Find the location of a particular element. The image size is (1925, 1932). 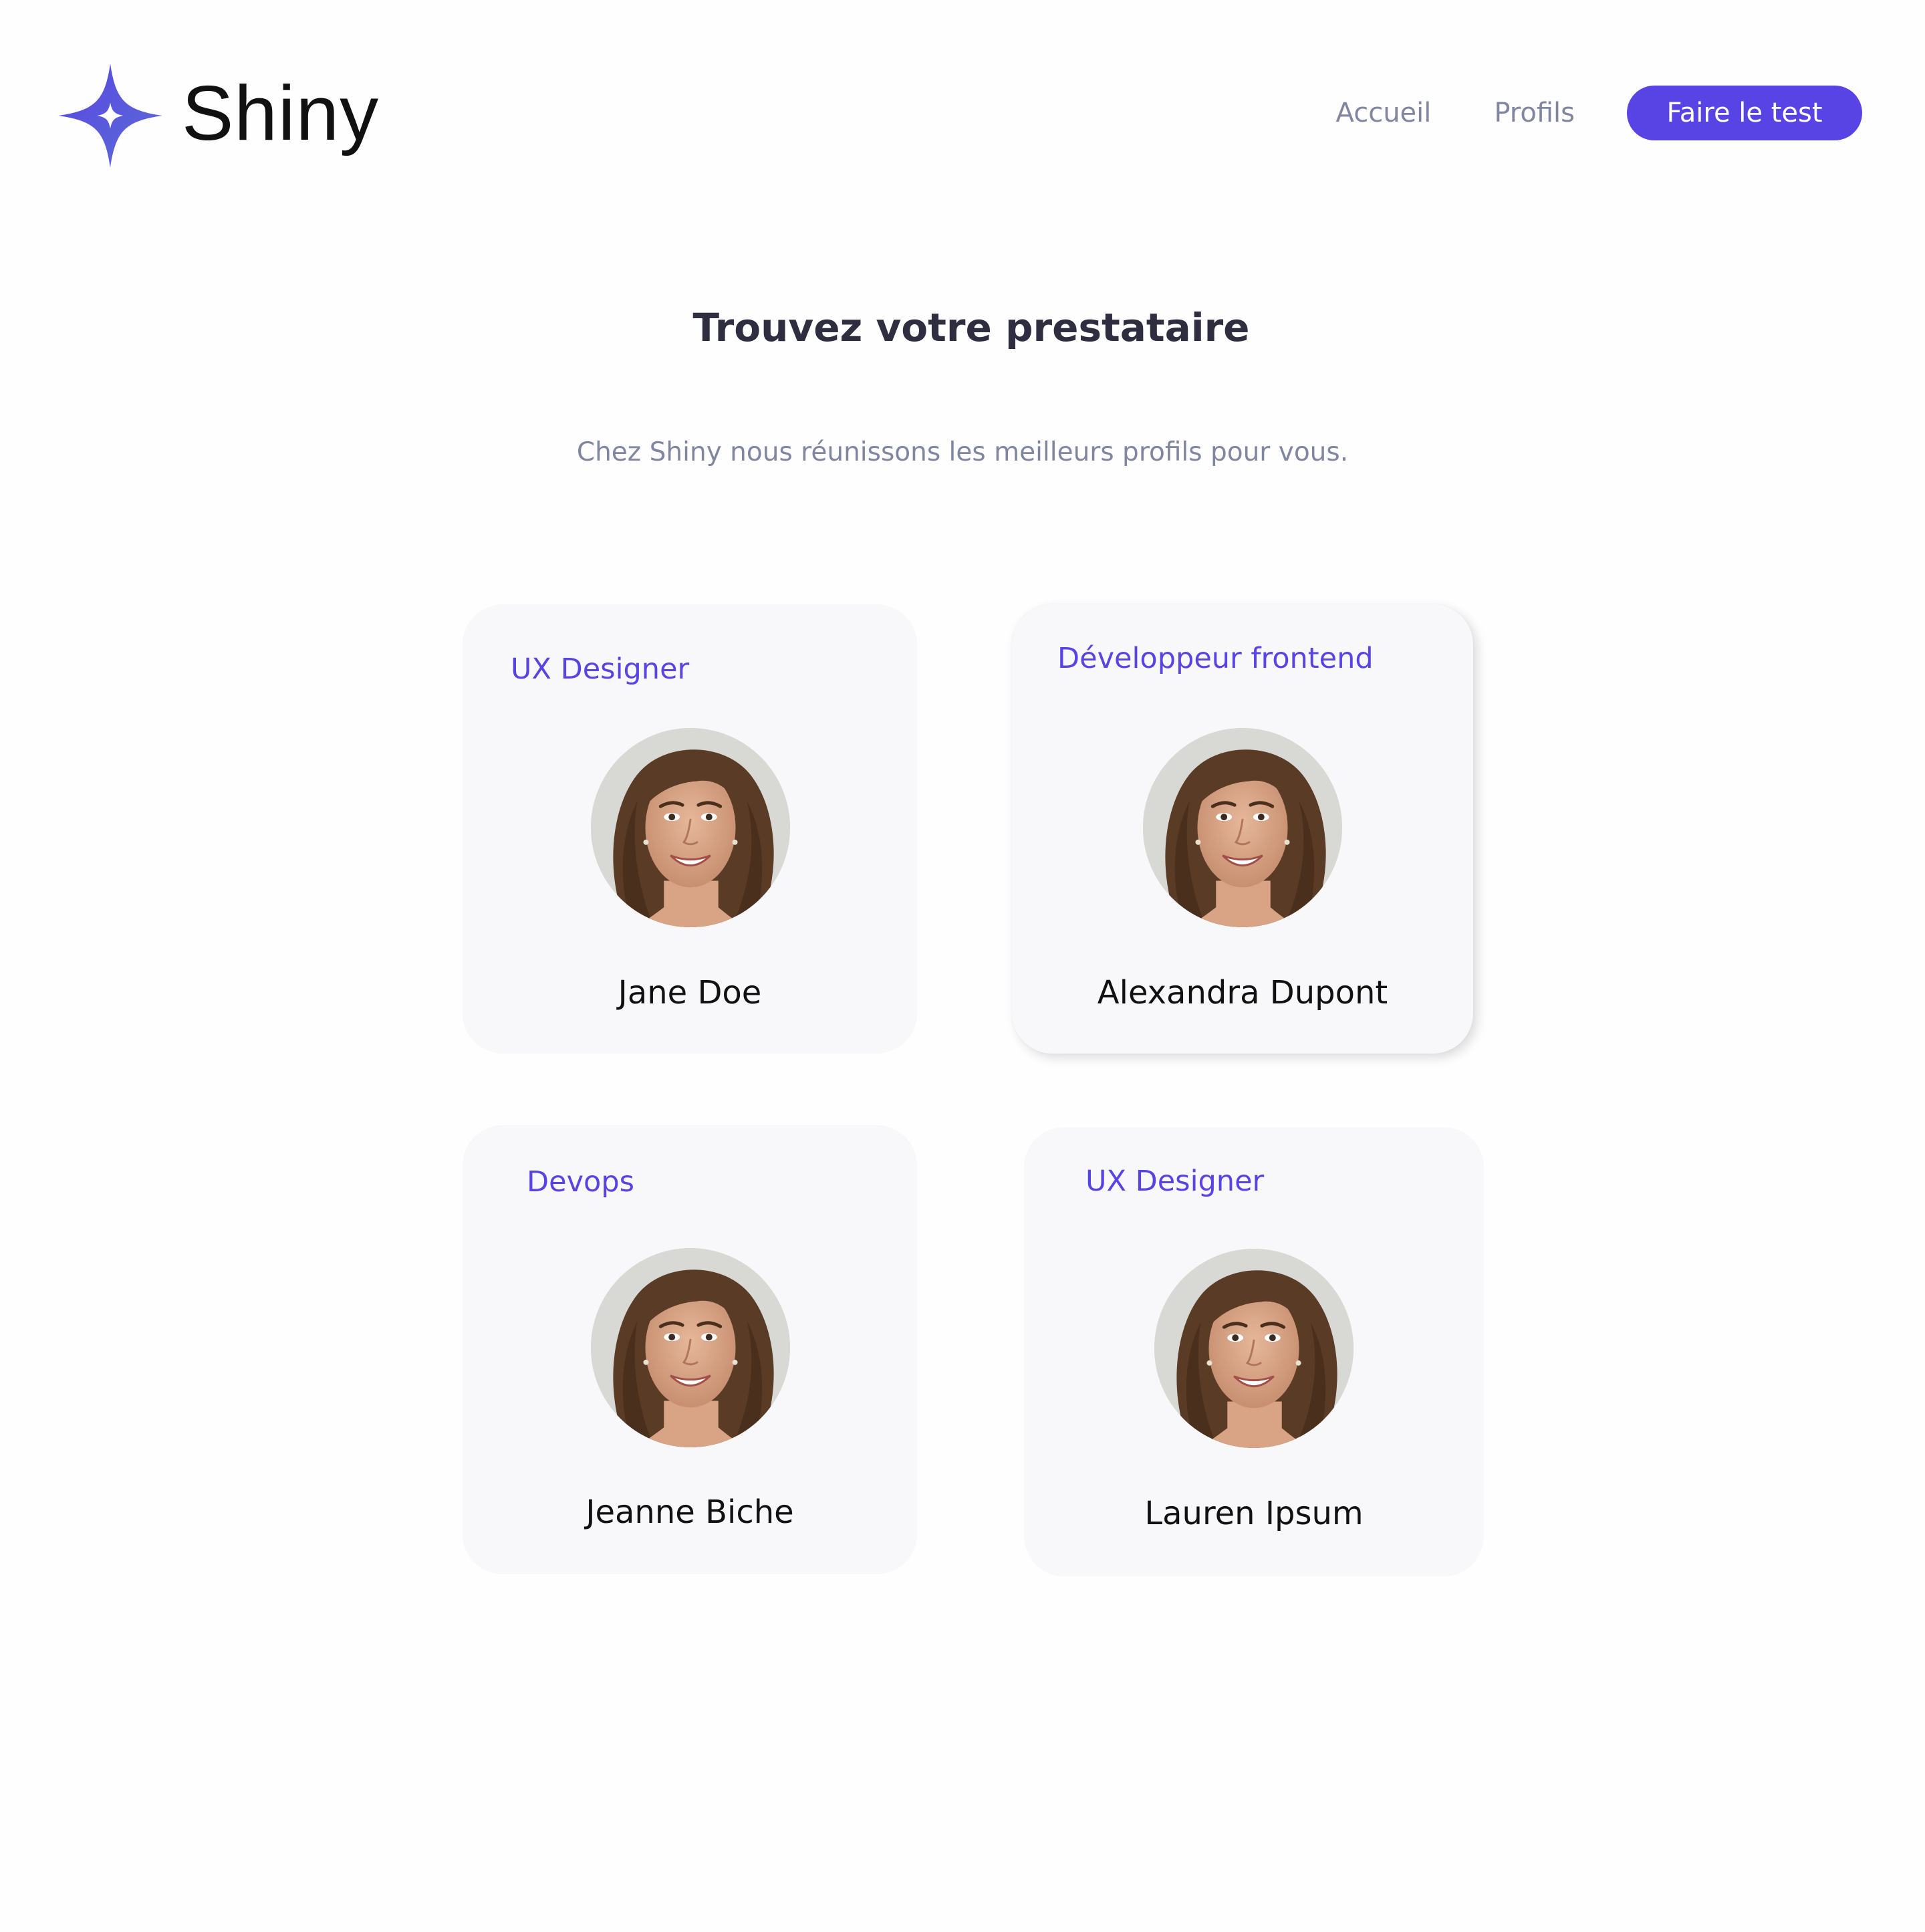

nav-link-home: Accueil is located at coordinates (1384, 113).